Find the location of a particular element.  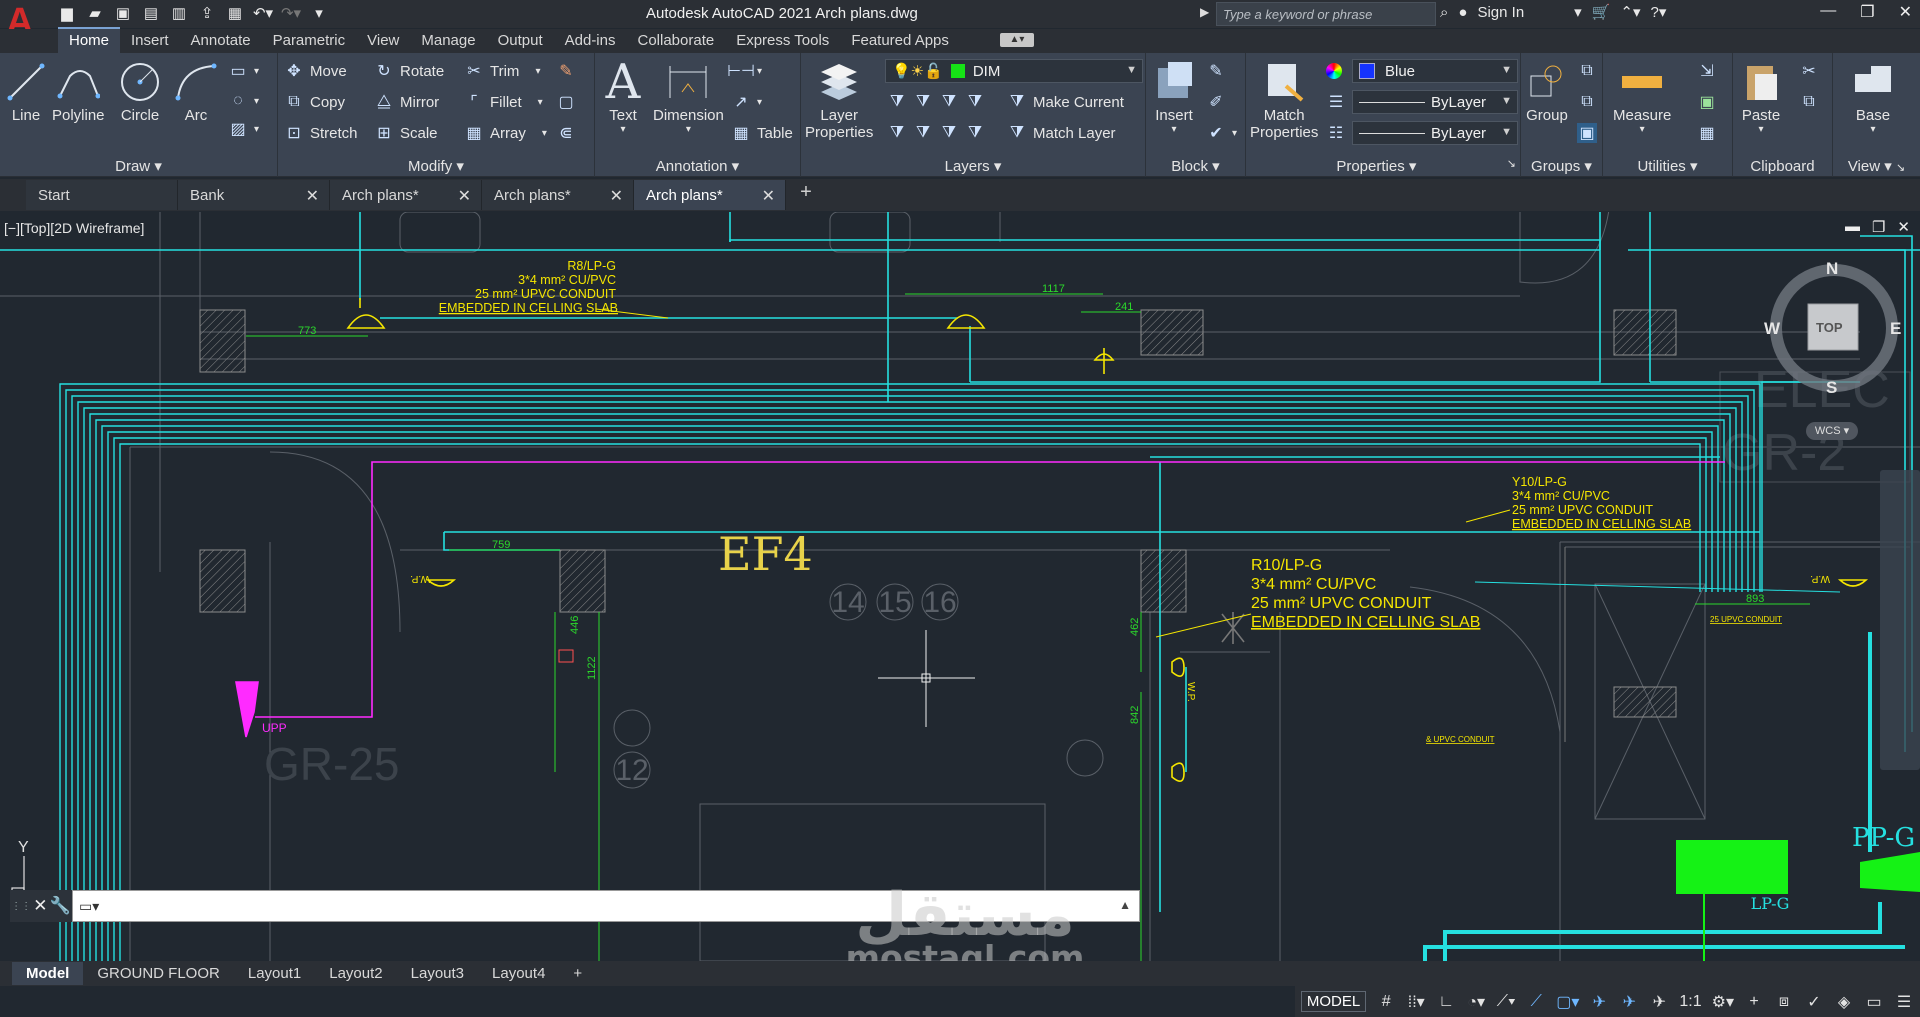

sign-in-button: Sign In is located at coordinates (1500, 12).